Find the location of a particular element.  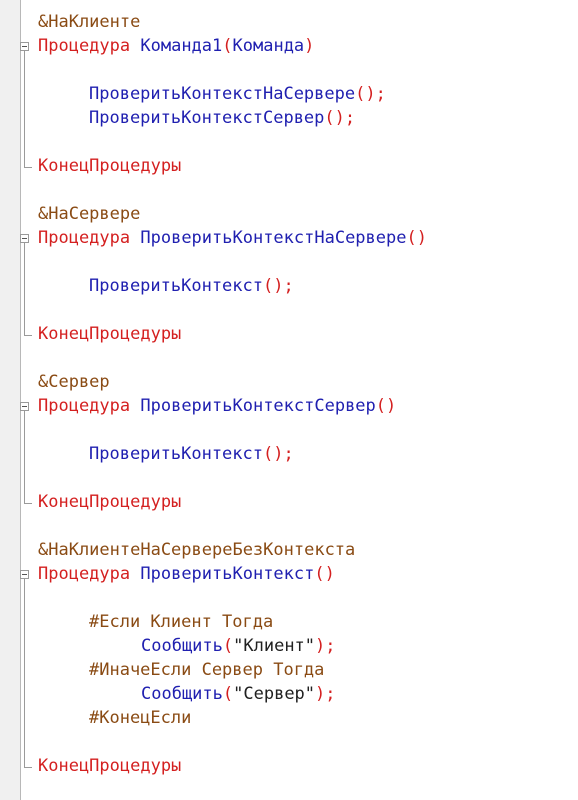

procedure-name: ПроверитьКонтекстСервер is located at coordinates (258, 406).